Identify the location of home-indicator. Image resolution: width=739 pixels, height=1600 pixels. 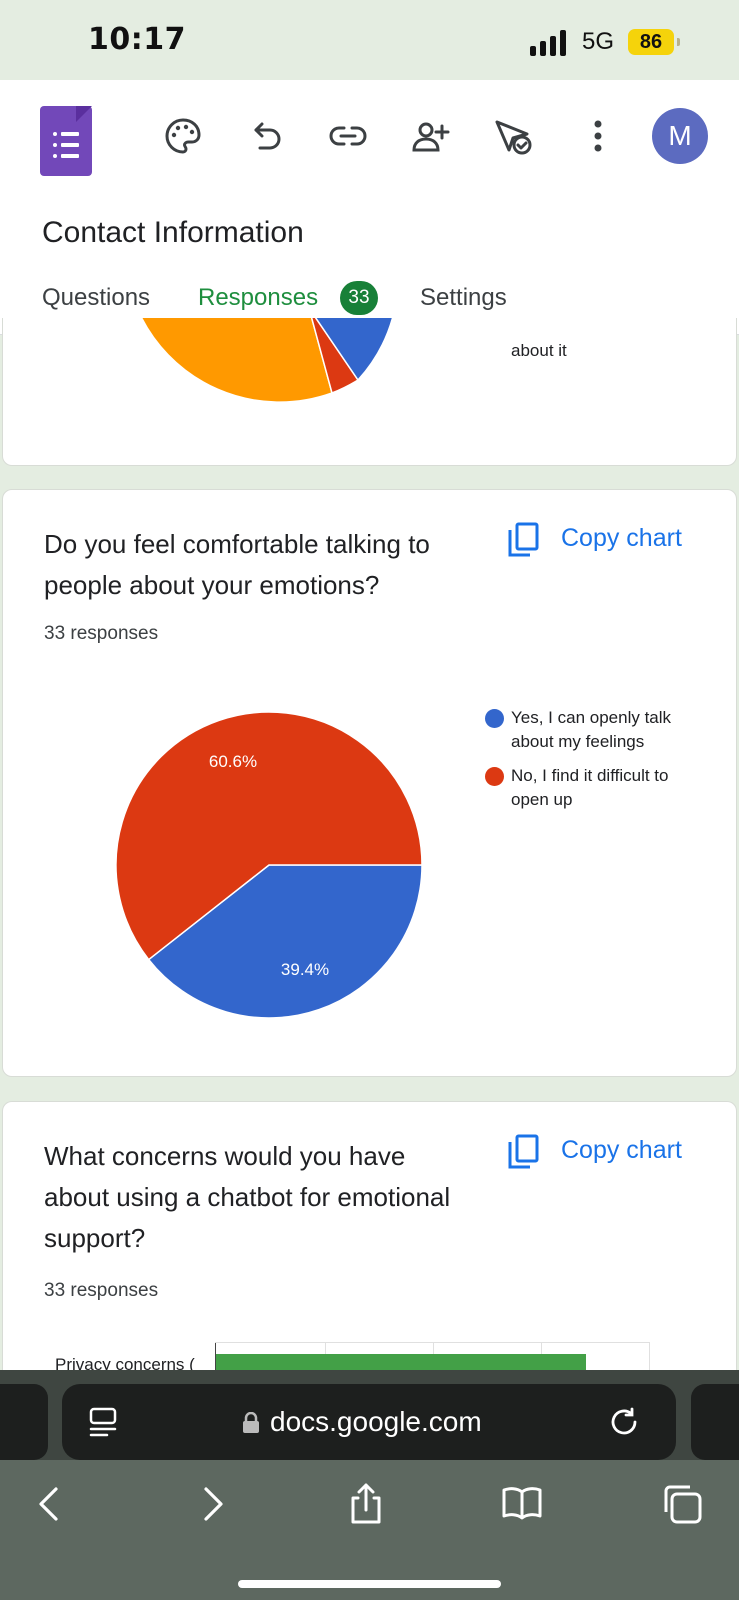
(369, 1584).